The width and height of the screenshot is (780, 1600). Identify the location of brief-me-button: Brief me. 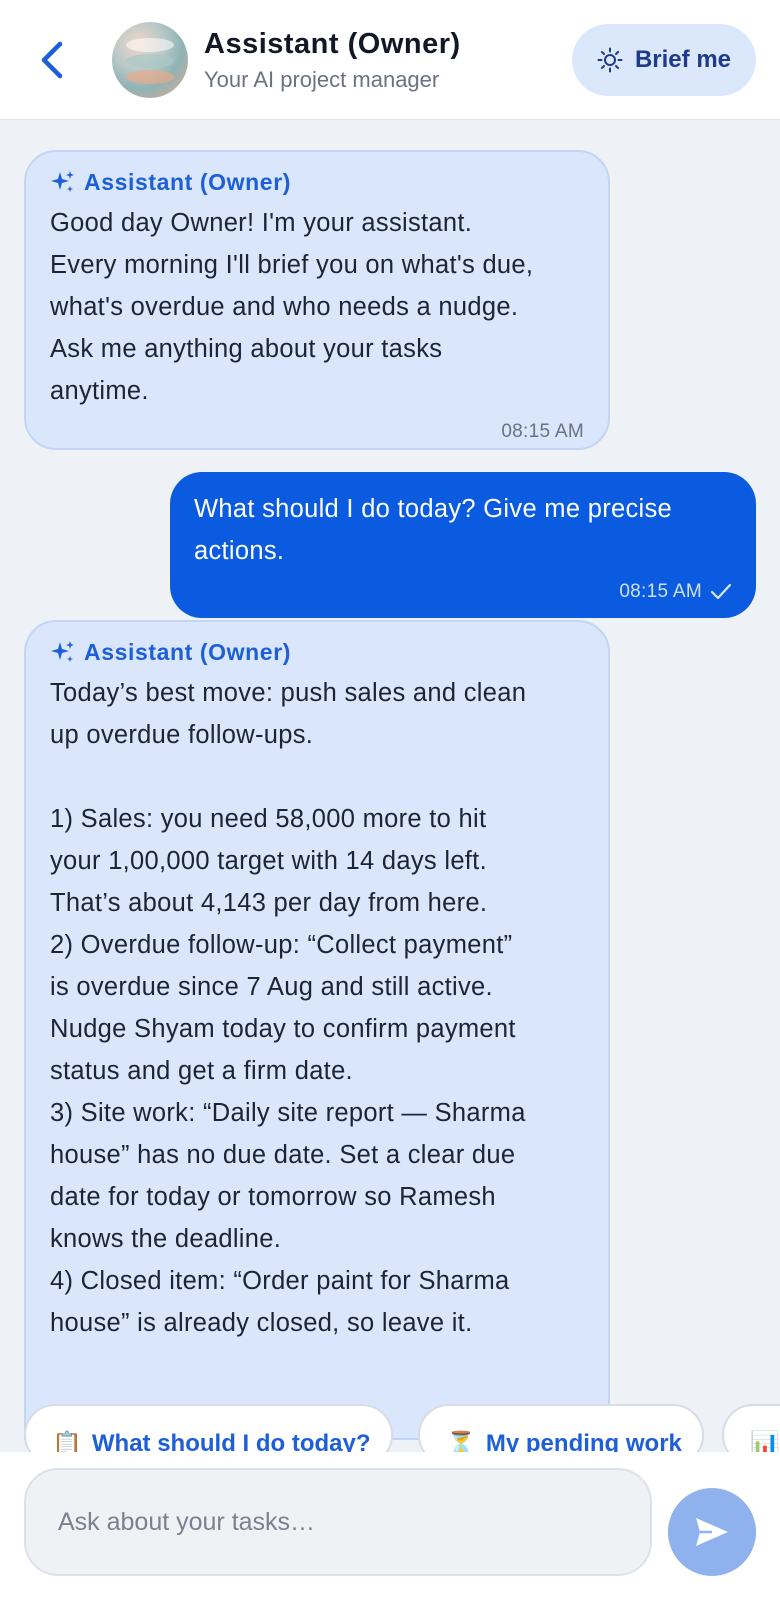
(664, 60).